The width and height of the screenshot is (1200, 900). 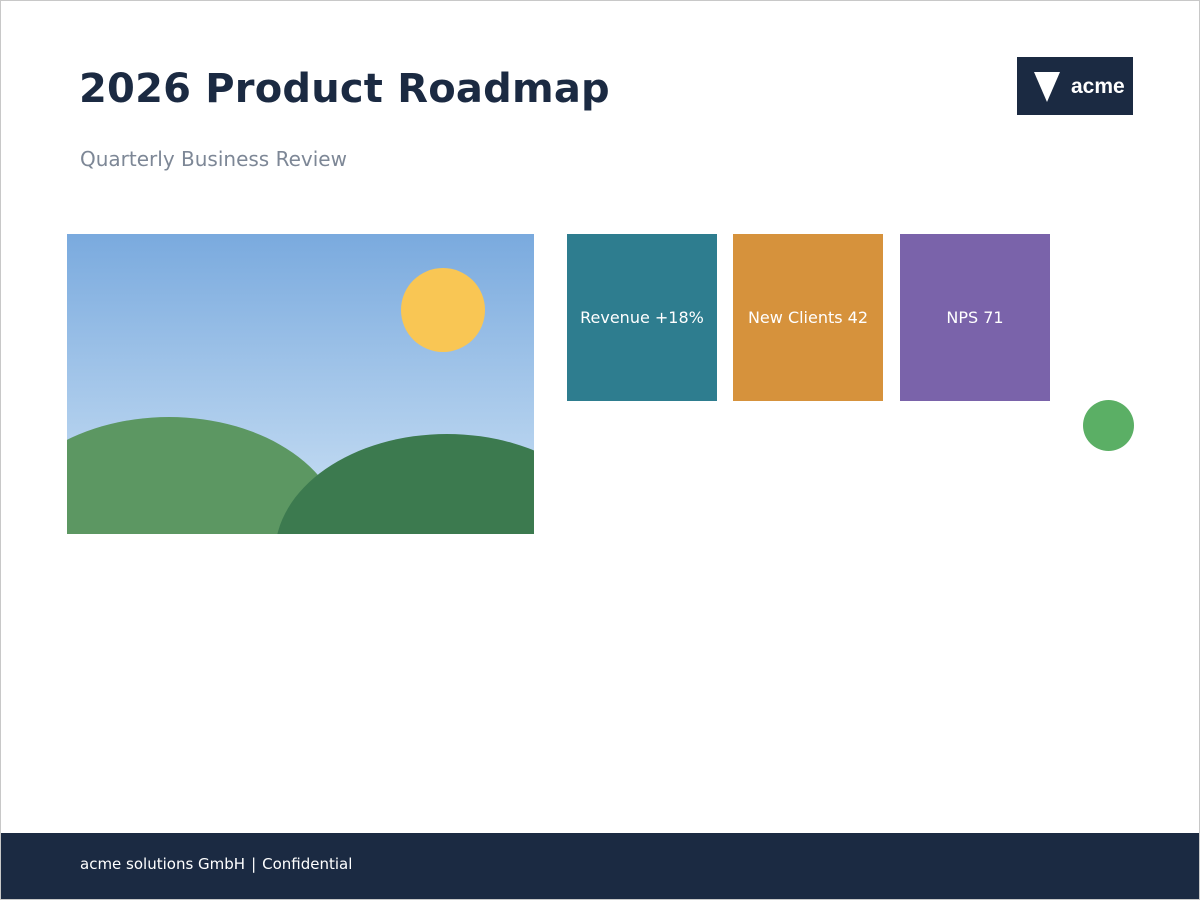 What do you see at coordinates (1108, 425) in the screenshot?
I see `accent-dot` at bounding box center [1108, 425].